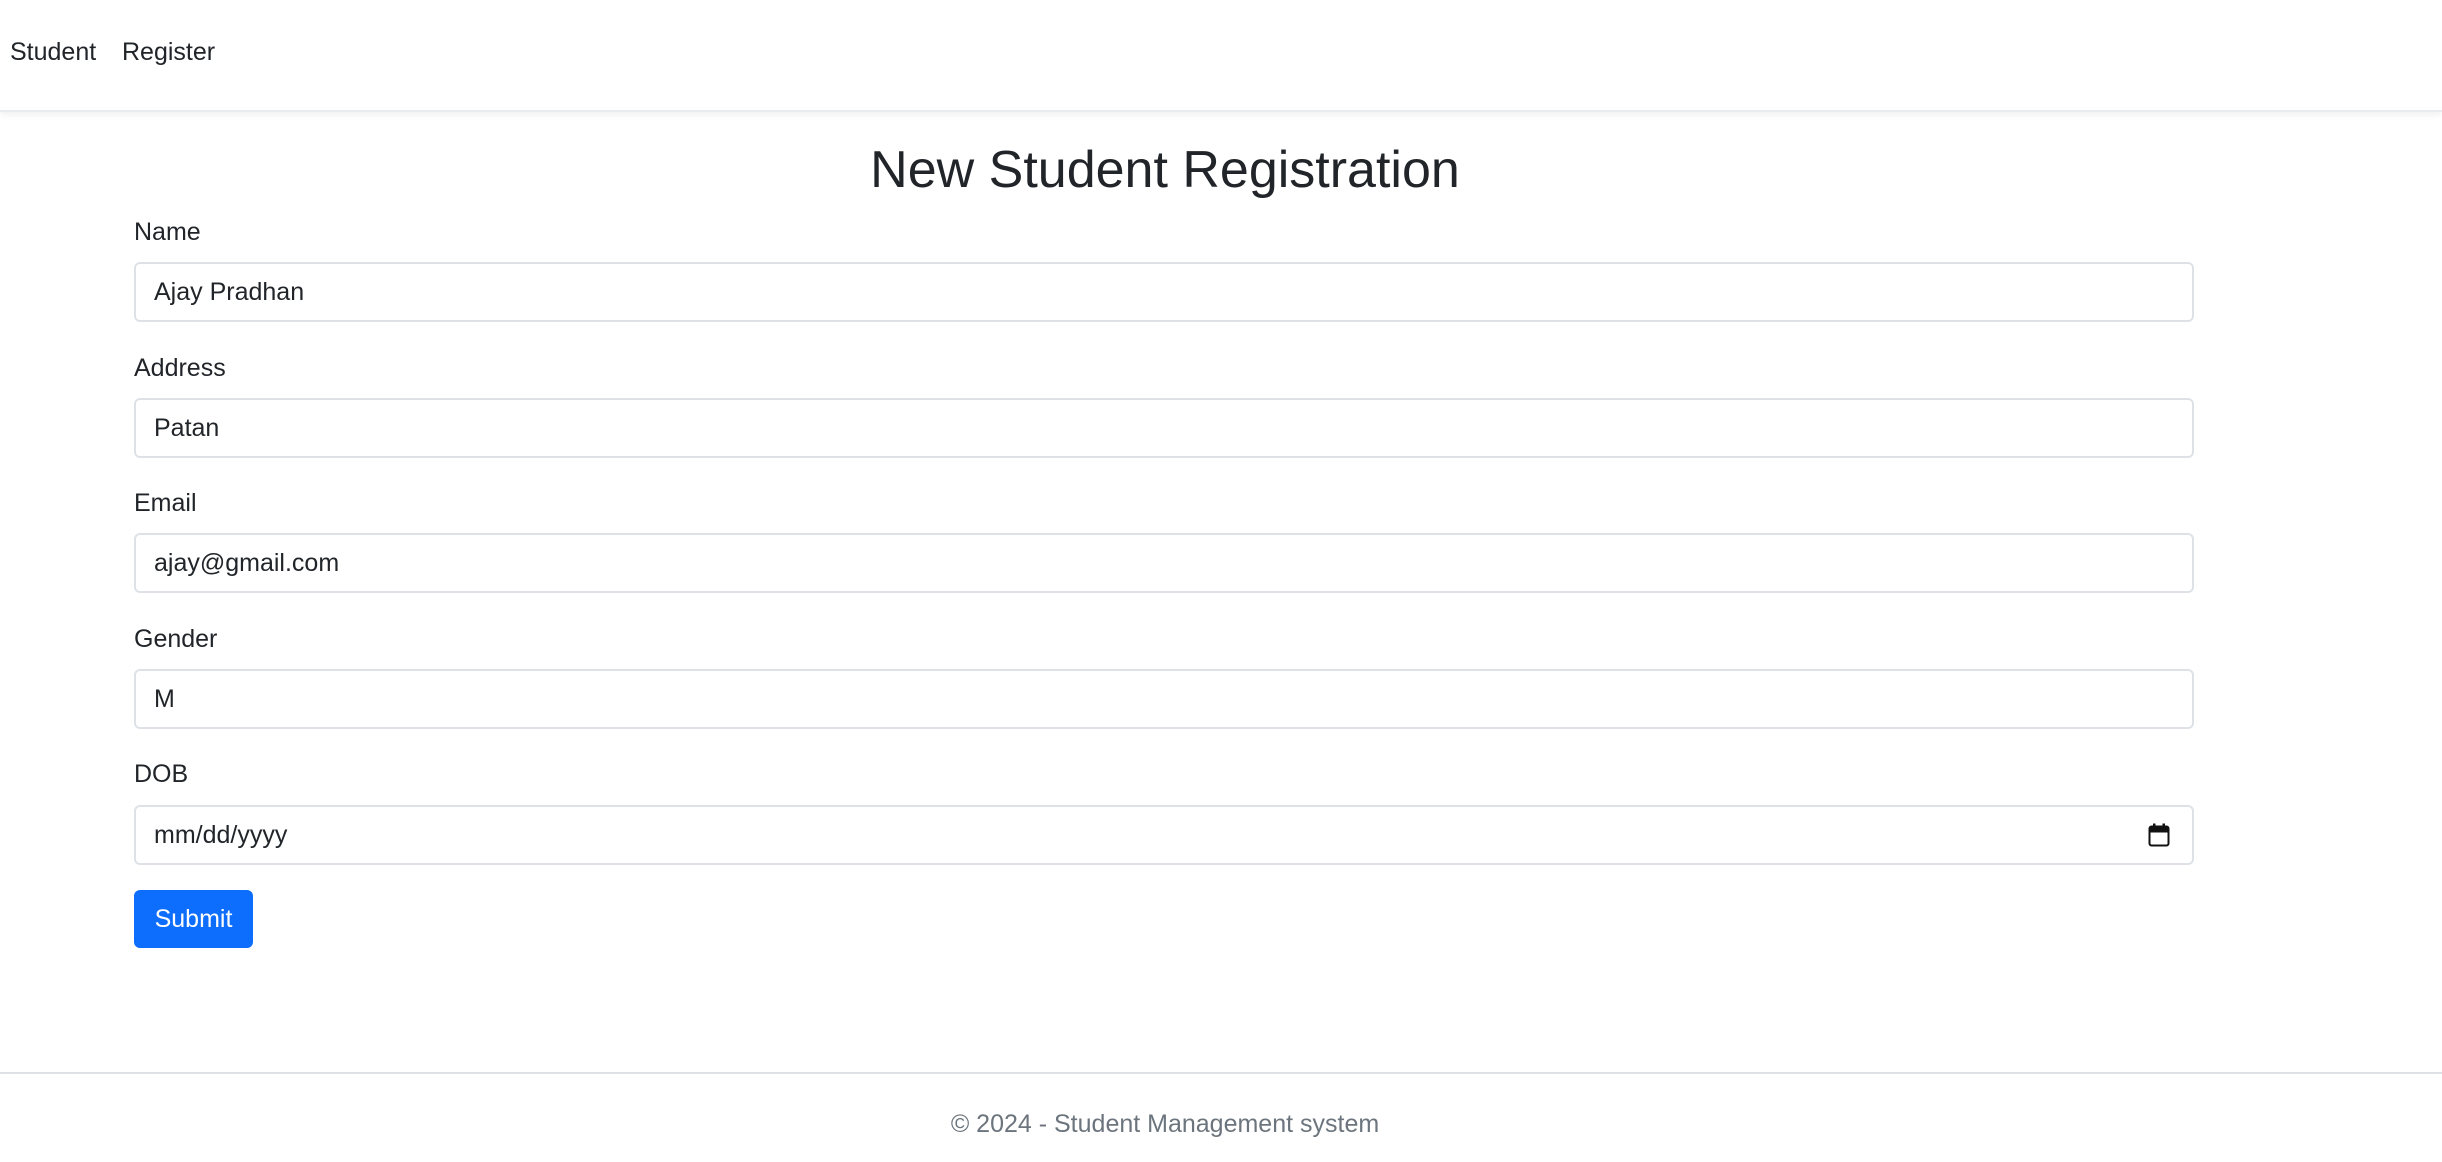  I want to click on page-title: New Student Registration, so click(1165, 170).